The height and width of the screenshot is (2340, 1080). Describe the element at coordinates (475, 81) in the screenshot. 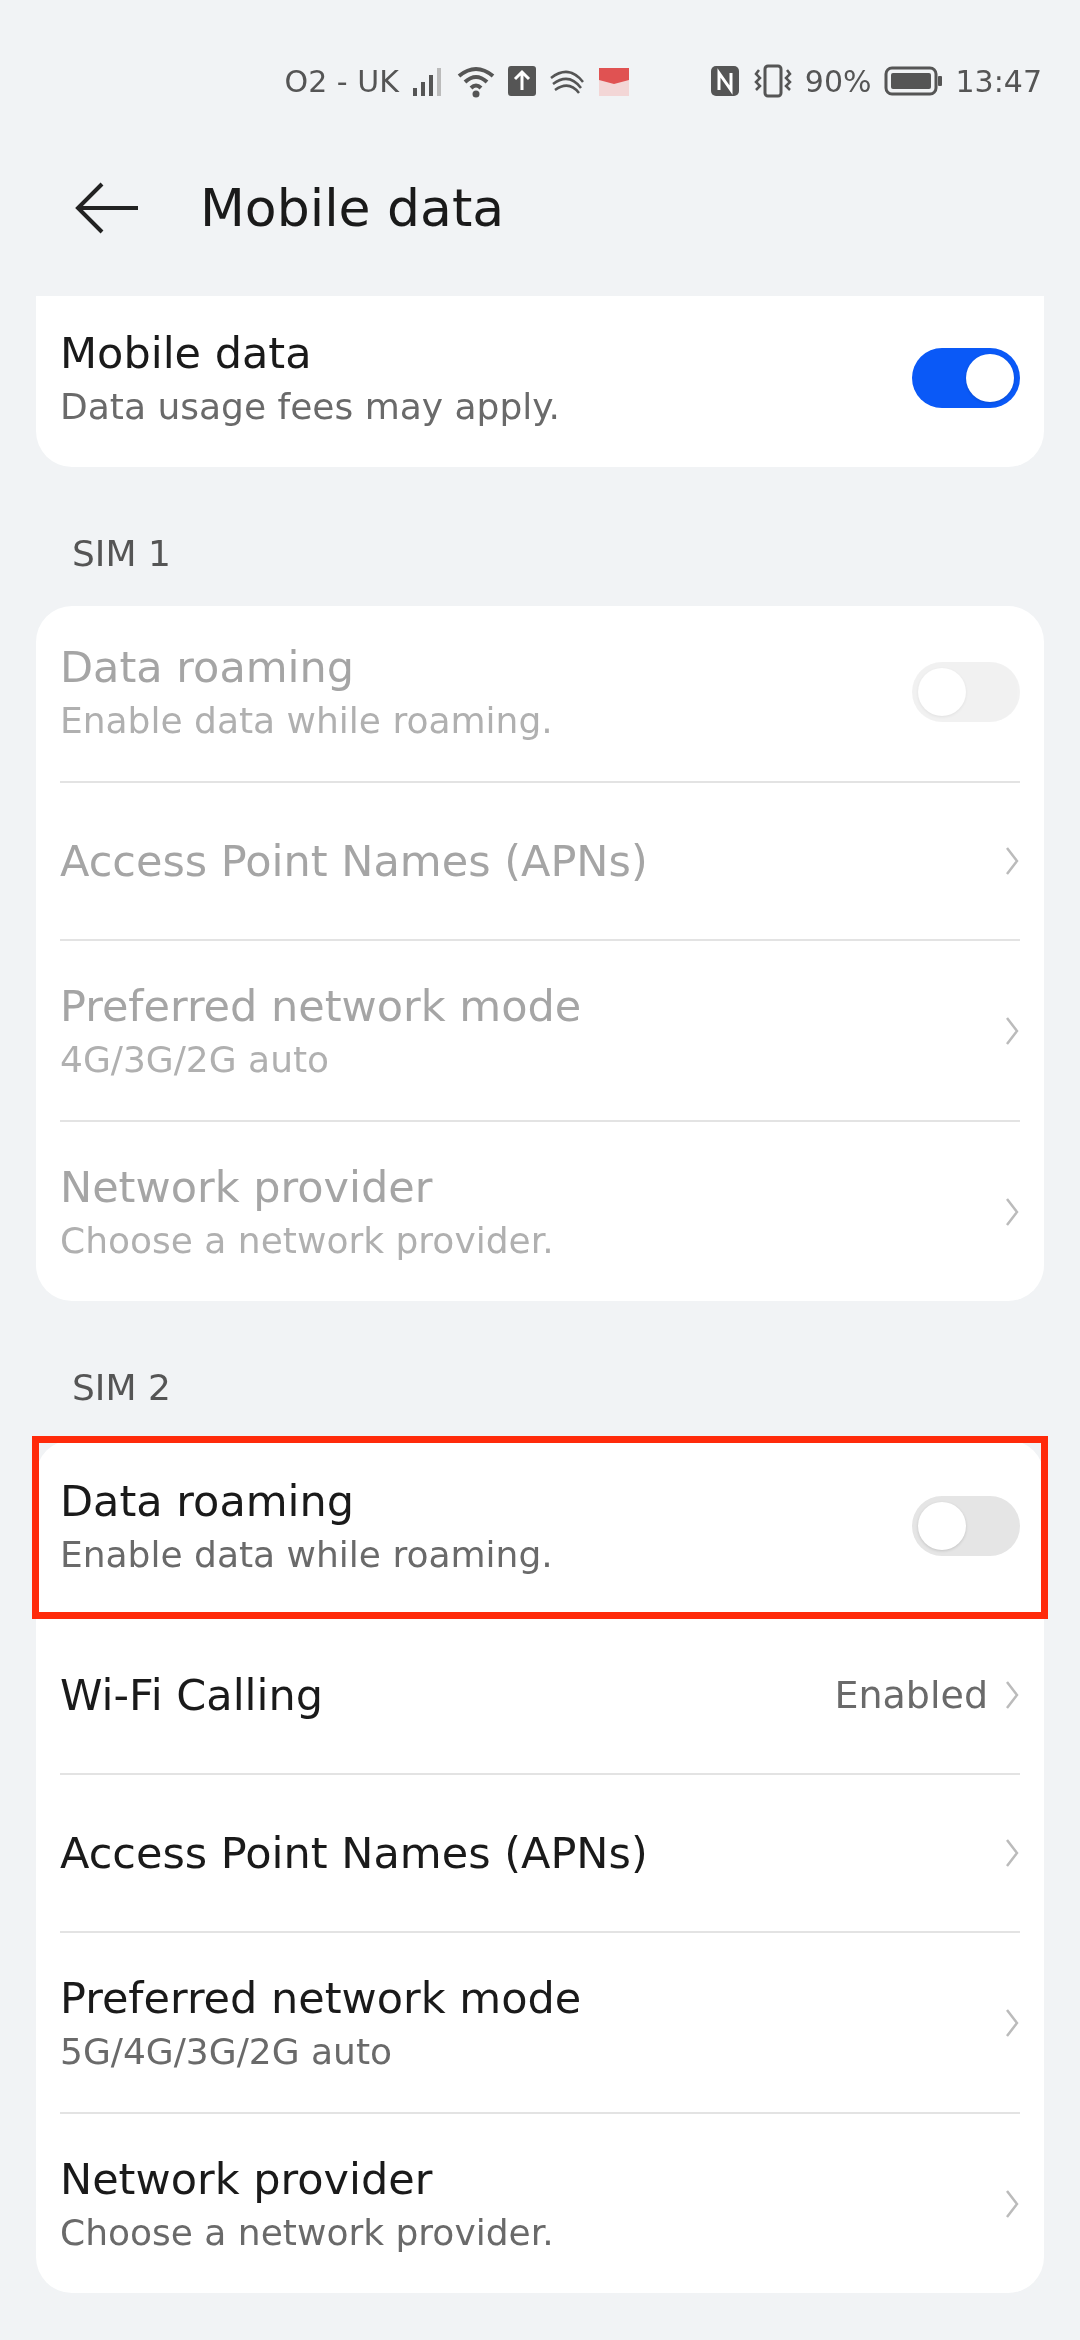

I see `wifi-icon` at that location.